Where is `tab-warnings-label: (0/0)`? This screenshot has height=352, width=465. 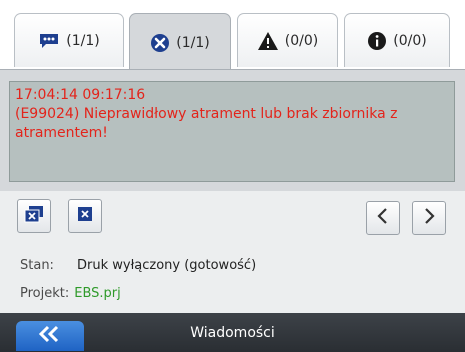 tab-warnings-label: (0/0) is located at coordinates (301, 40).